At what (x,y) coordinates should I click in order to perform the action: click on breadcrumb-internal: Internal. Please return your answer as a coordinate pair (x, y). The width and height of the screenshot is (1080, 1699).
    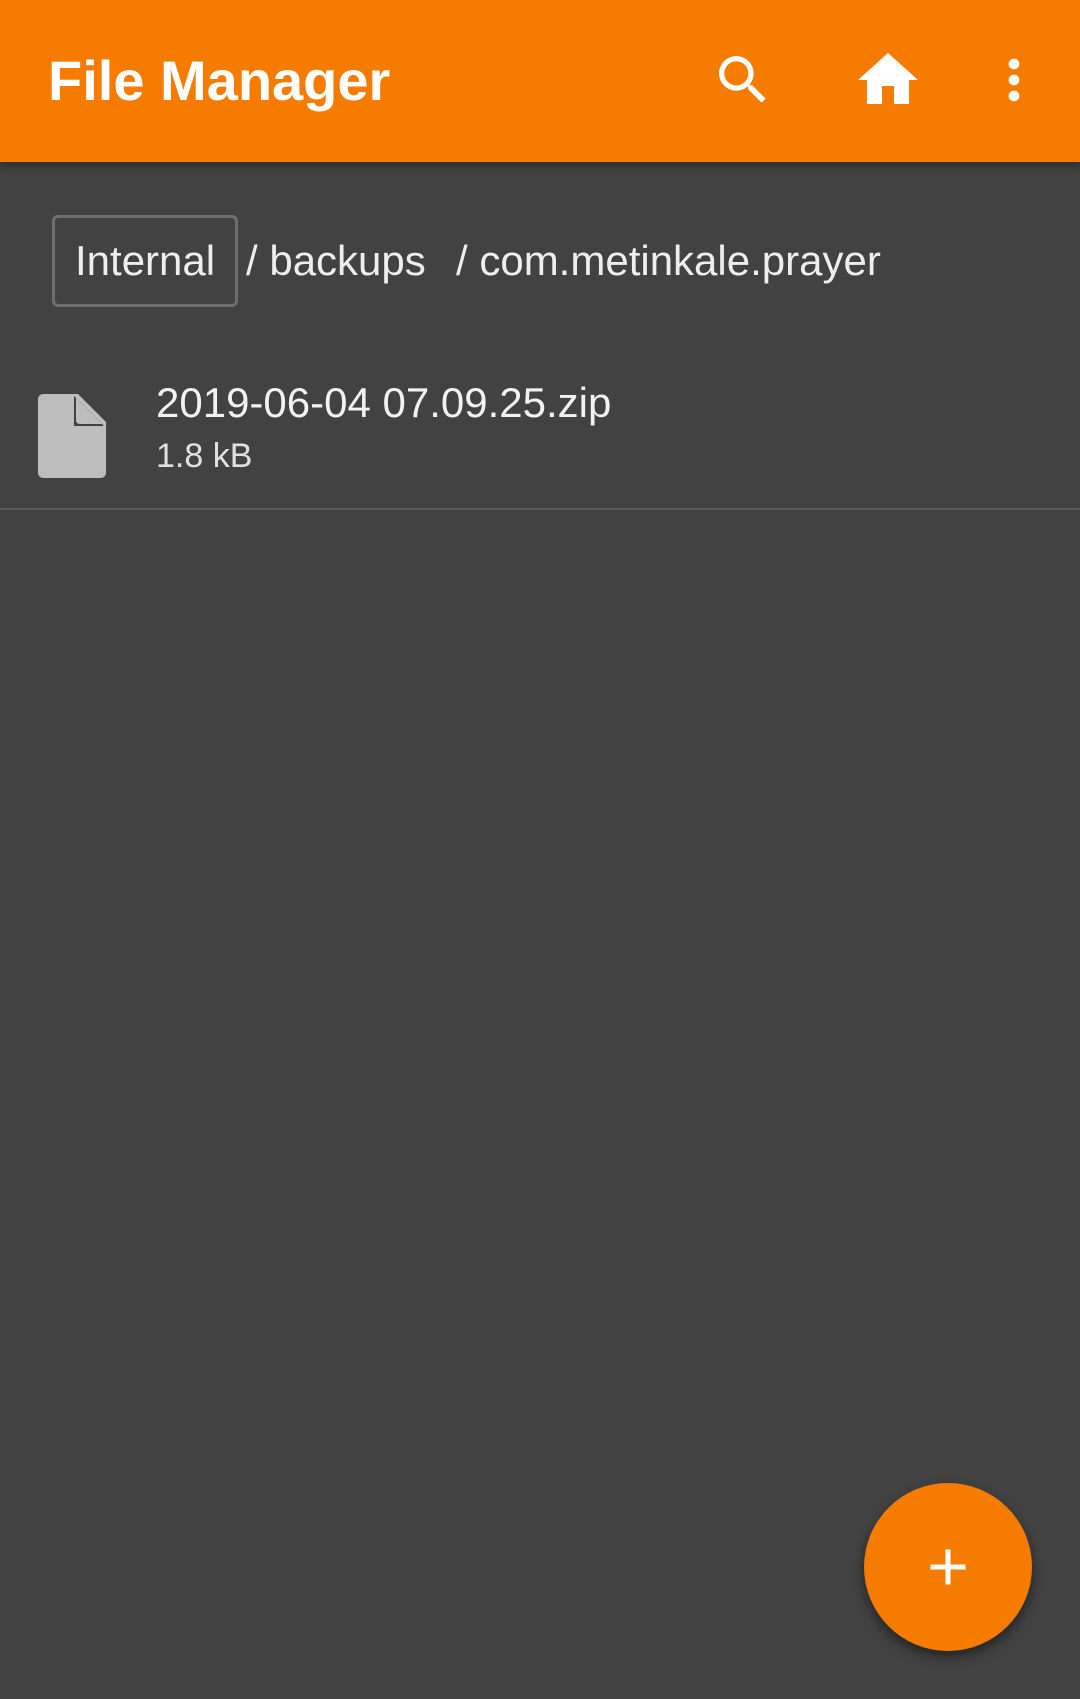
    Looking at the image, I should click on (145, 261).